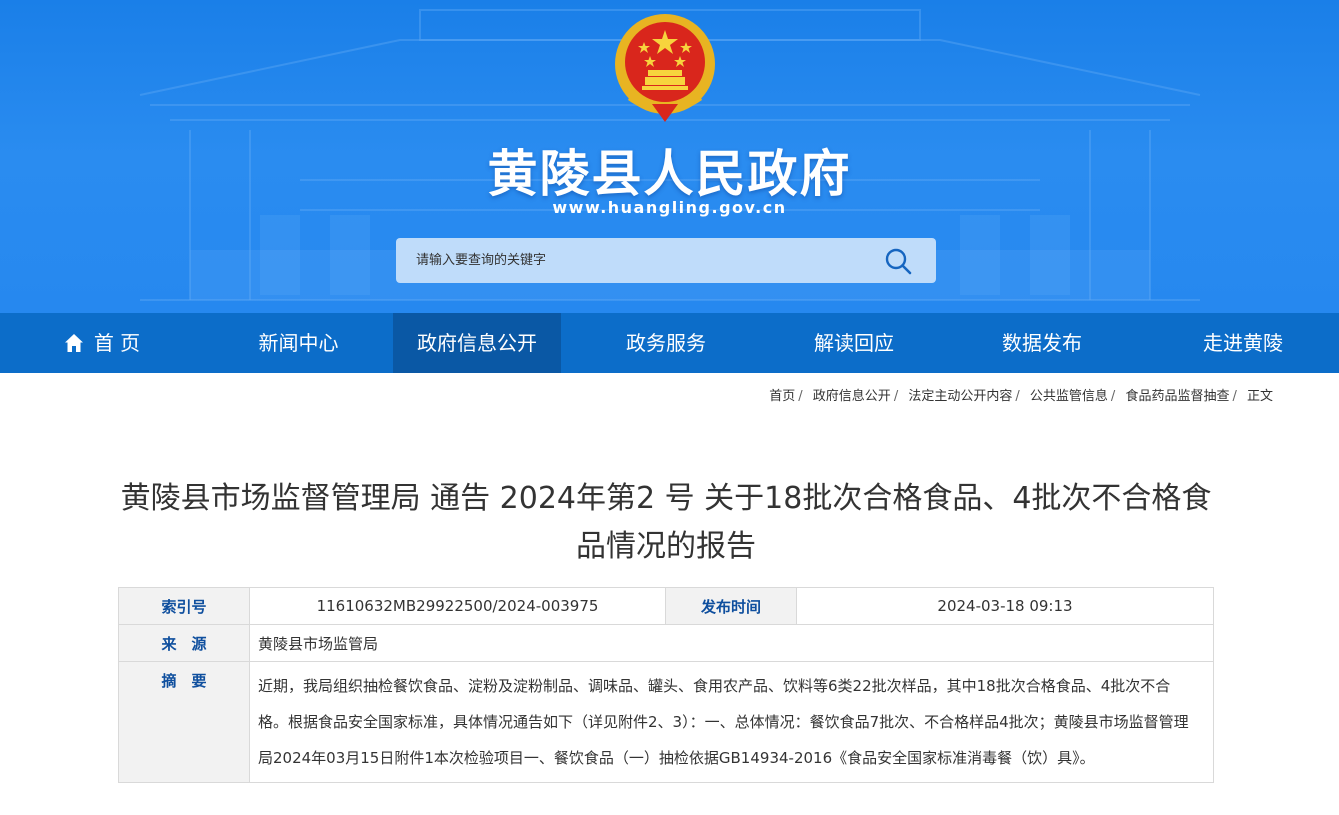 The height and width of the screenshot is (815, 1339). Describe the element at coordinates (1069, 394) in the screenshot. I see `breadcrumb-public-supervision: 公共监管信息` at that location.